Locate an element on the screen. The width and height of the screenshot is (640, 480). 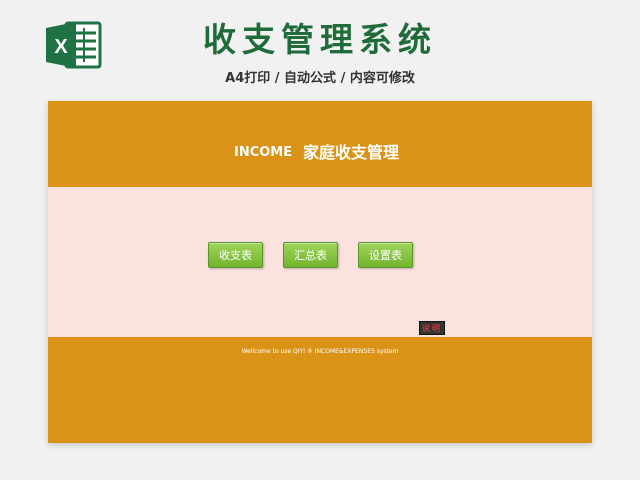
help-button: 说明 is located at coordinates (432, 328).